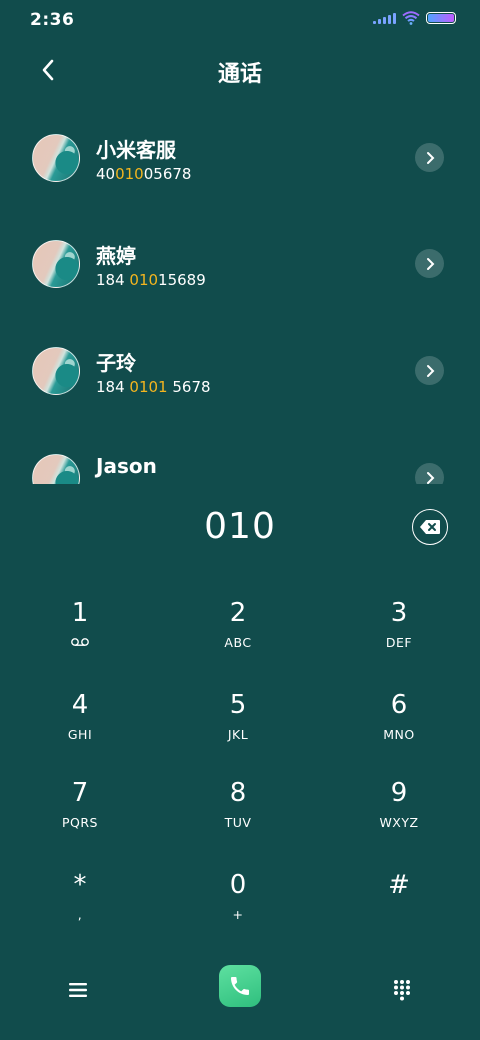  Describe the element at coordinates (399, 813) in the screenshot. I see `key-9: 9 WXYZ` at that location.